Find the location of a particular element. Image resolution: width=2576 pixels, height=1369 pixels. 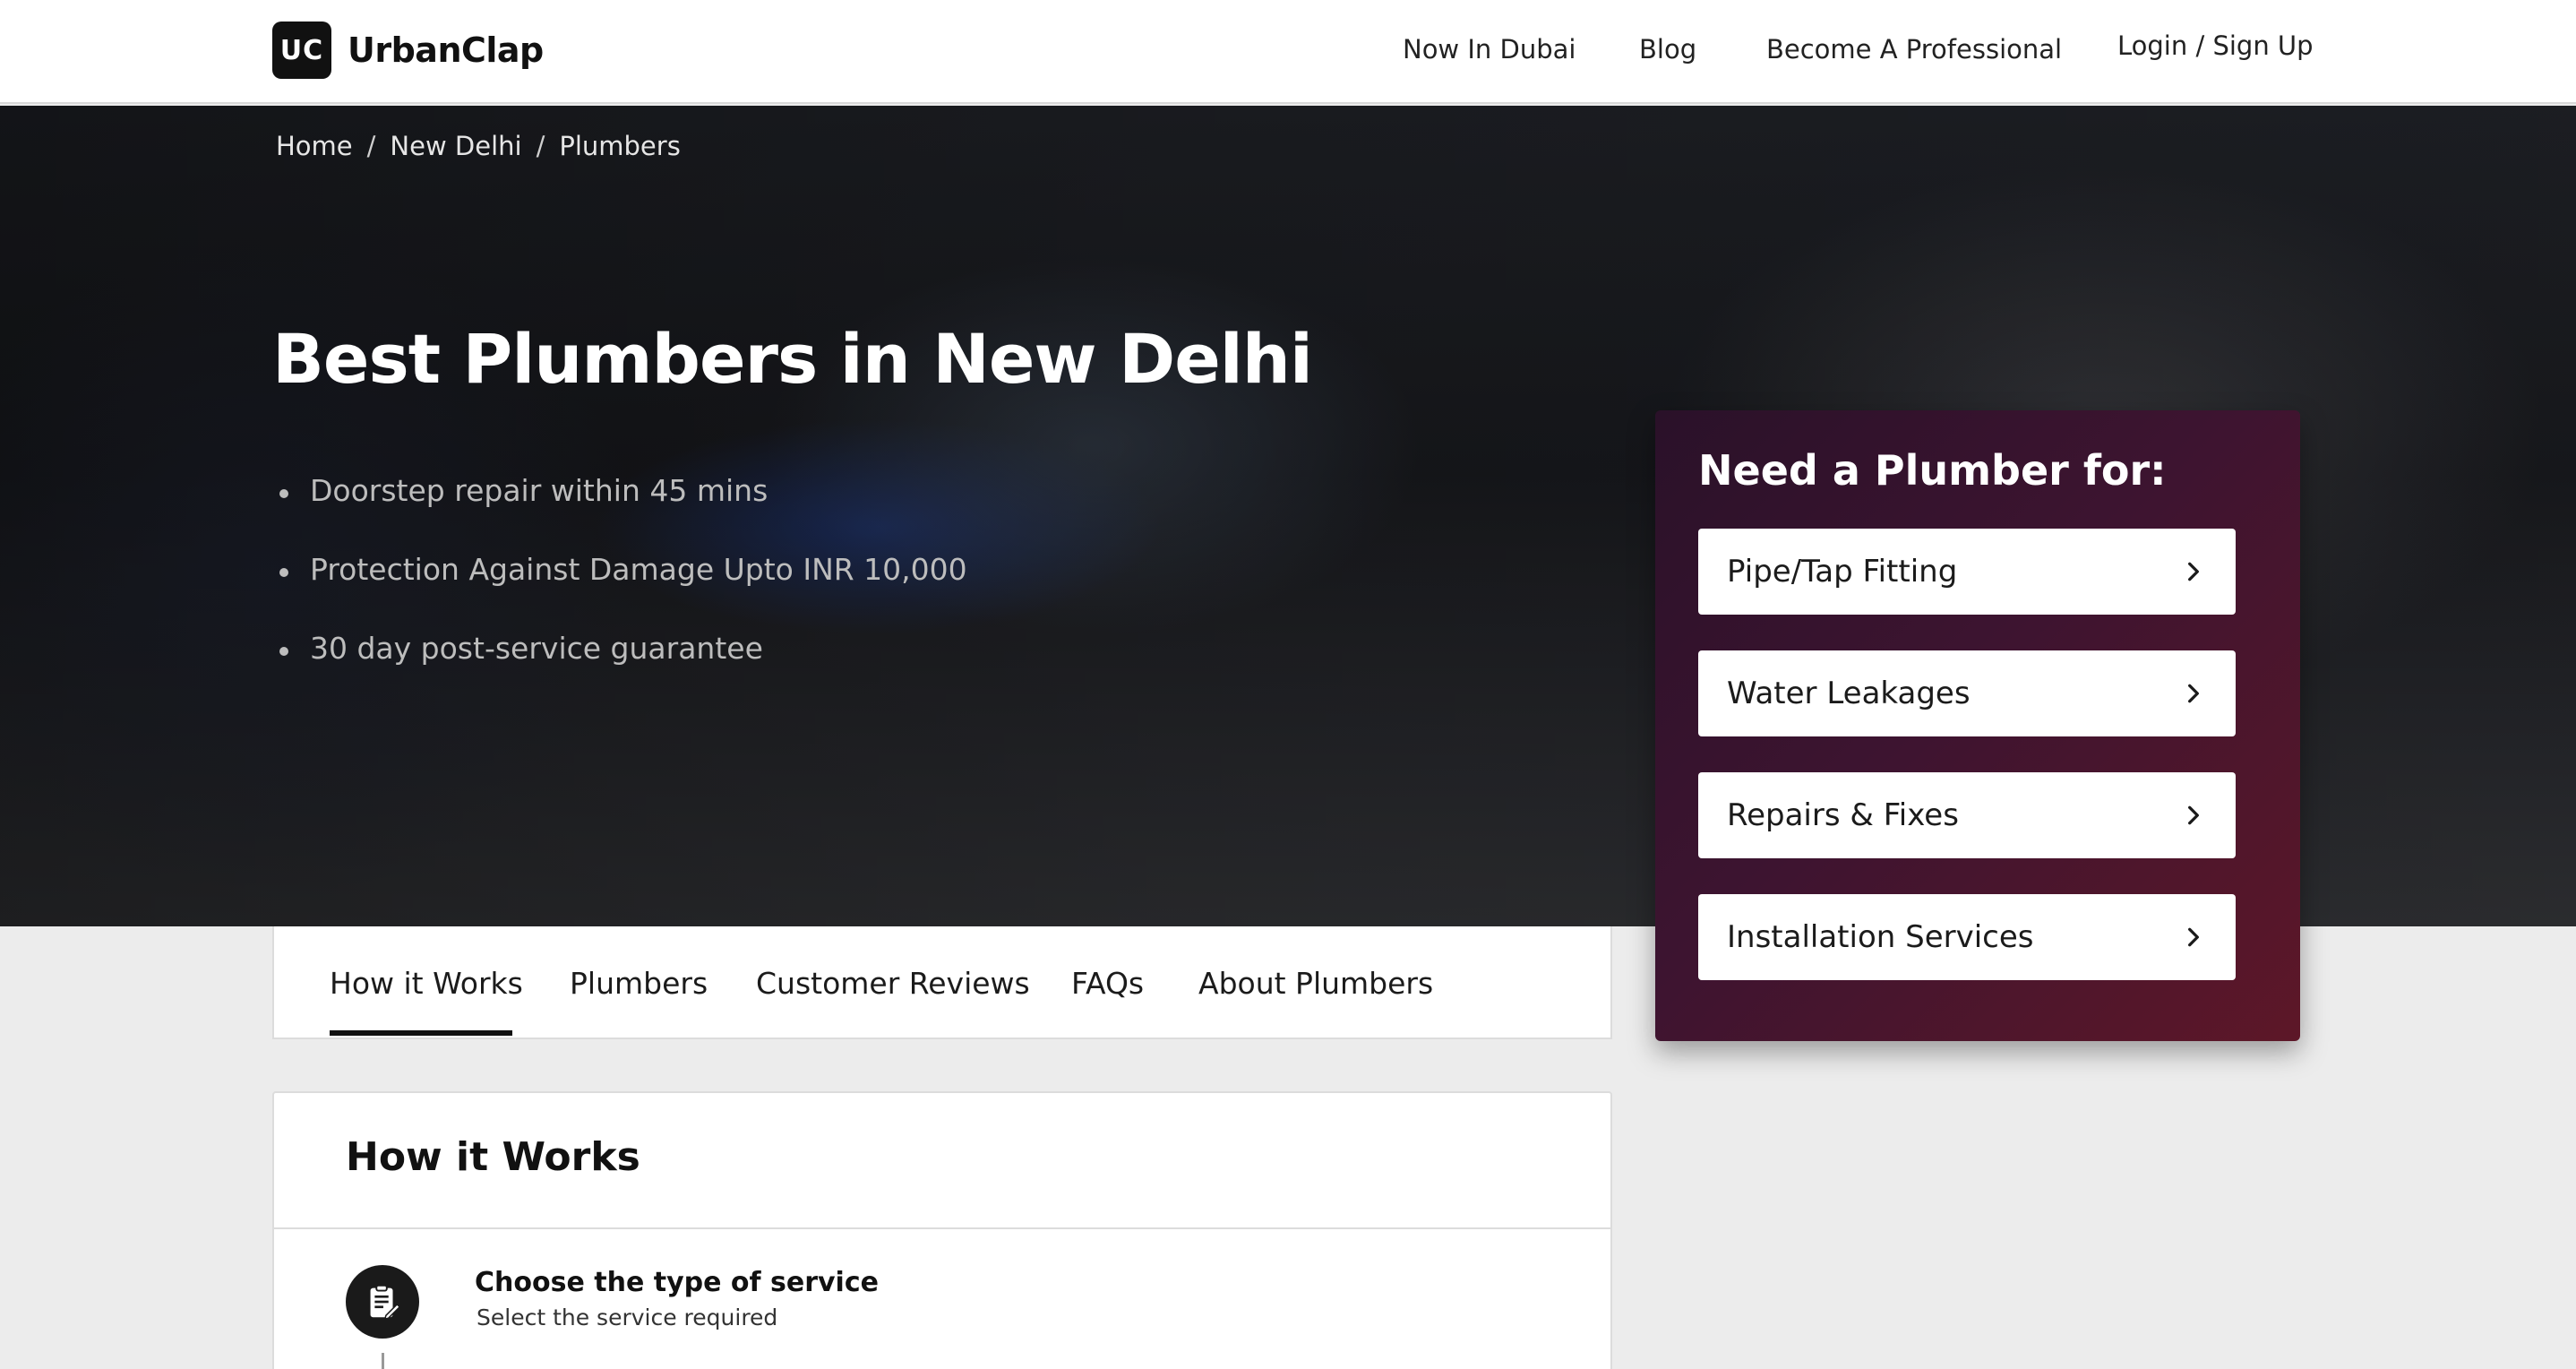

service-option-pipe-tap-fitting: Pipe/Tap Fitting is located at coordinates (1967, 572).